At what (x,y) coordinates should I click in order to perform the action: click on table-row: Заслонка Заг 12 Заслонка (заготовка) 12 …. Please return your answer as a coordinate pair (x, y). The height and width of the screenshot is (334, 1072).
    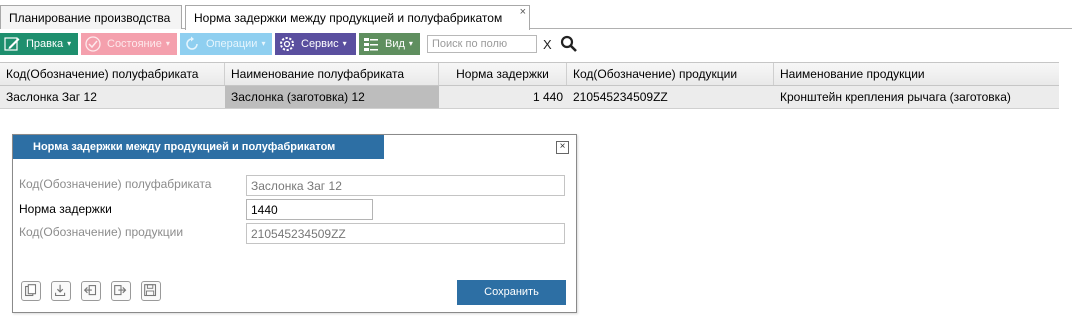
    Looking at the image, I should click on (529, 97).